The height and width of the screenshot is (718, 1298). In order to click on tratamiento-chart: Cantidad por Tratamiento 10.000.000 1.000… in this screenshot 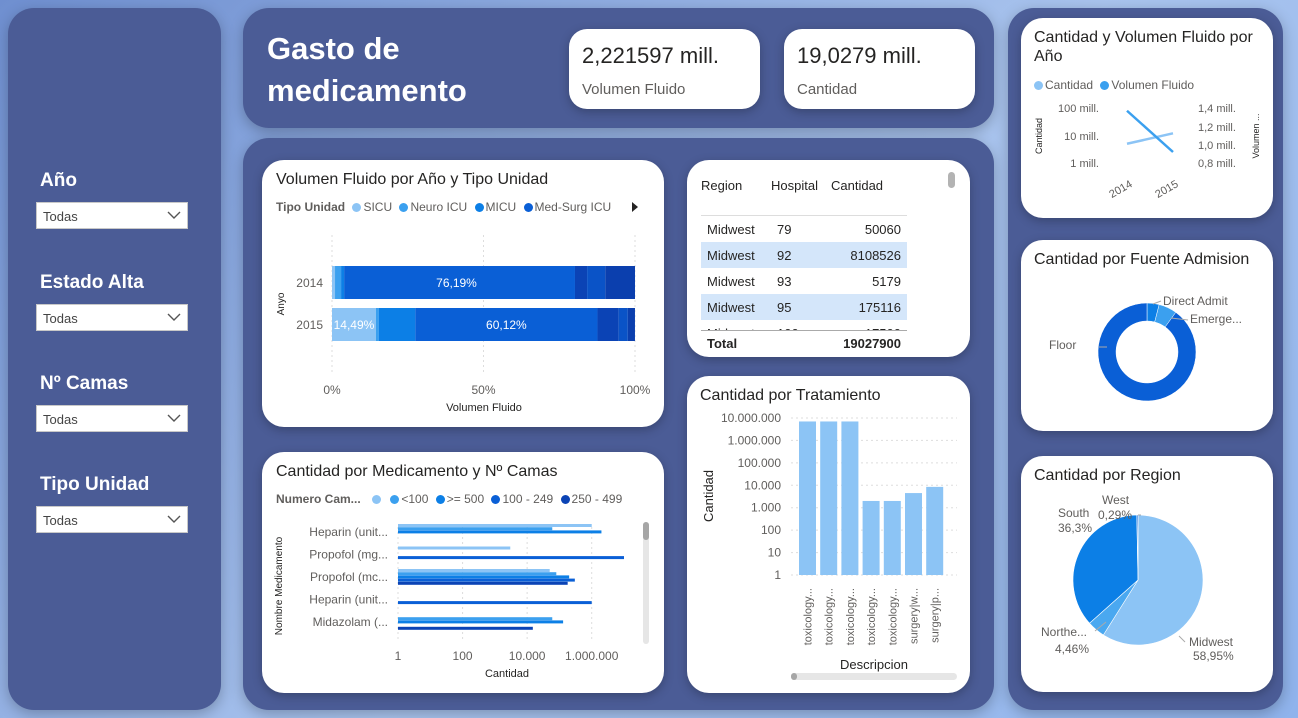, I will do `click(828, 534)`.